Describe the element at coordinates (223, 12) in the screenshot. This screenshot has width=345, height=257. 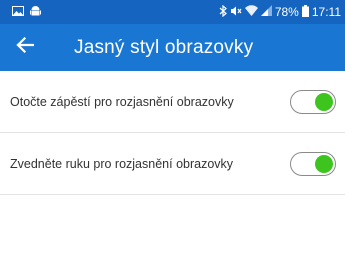
I see `bluetooth-icon` at that location.